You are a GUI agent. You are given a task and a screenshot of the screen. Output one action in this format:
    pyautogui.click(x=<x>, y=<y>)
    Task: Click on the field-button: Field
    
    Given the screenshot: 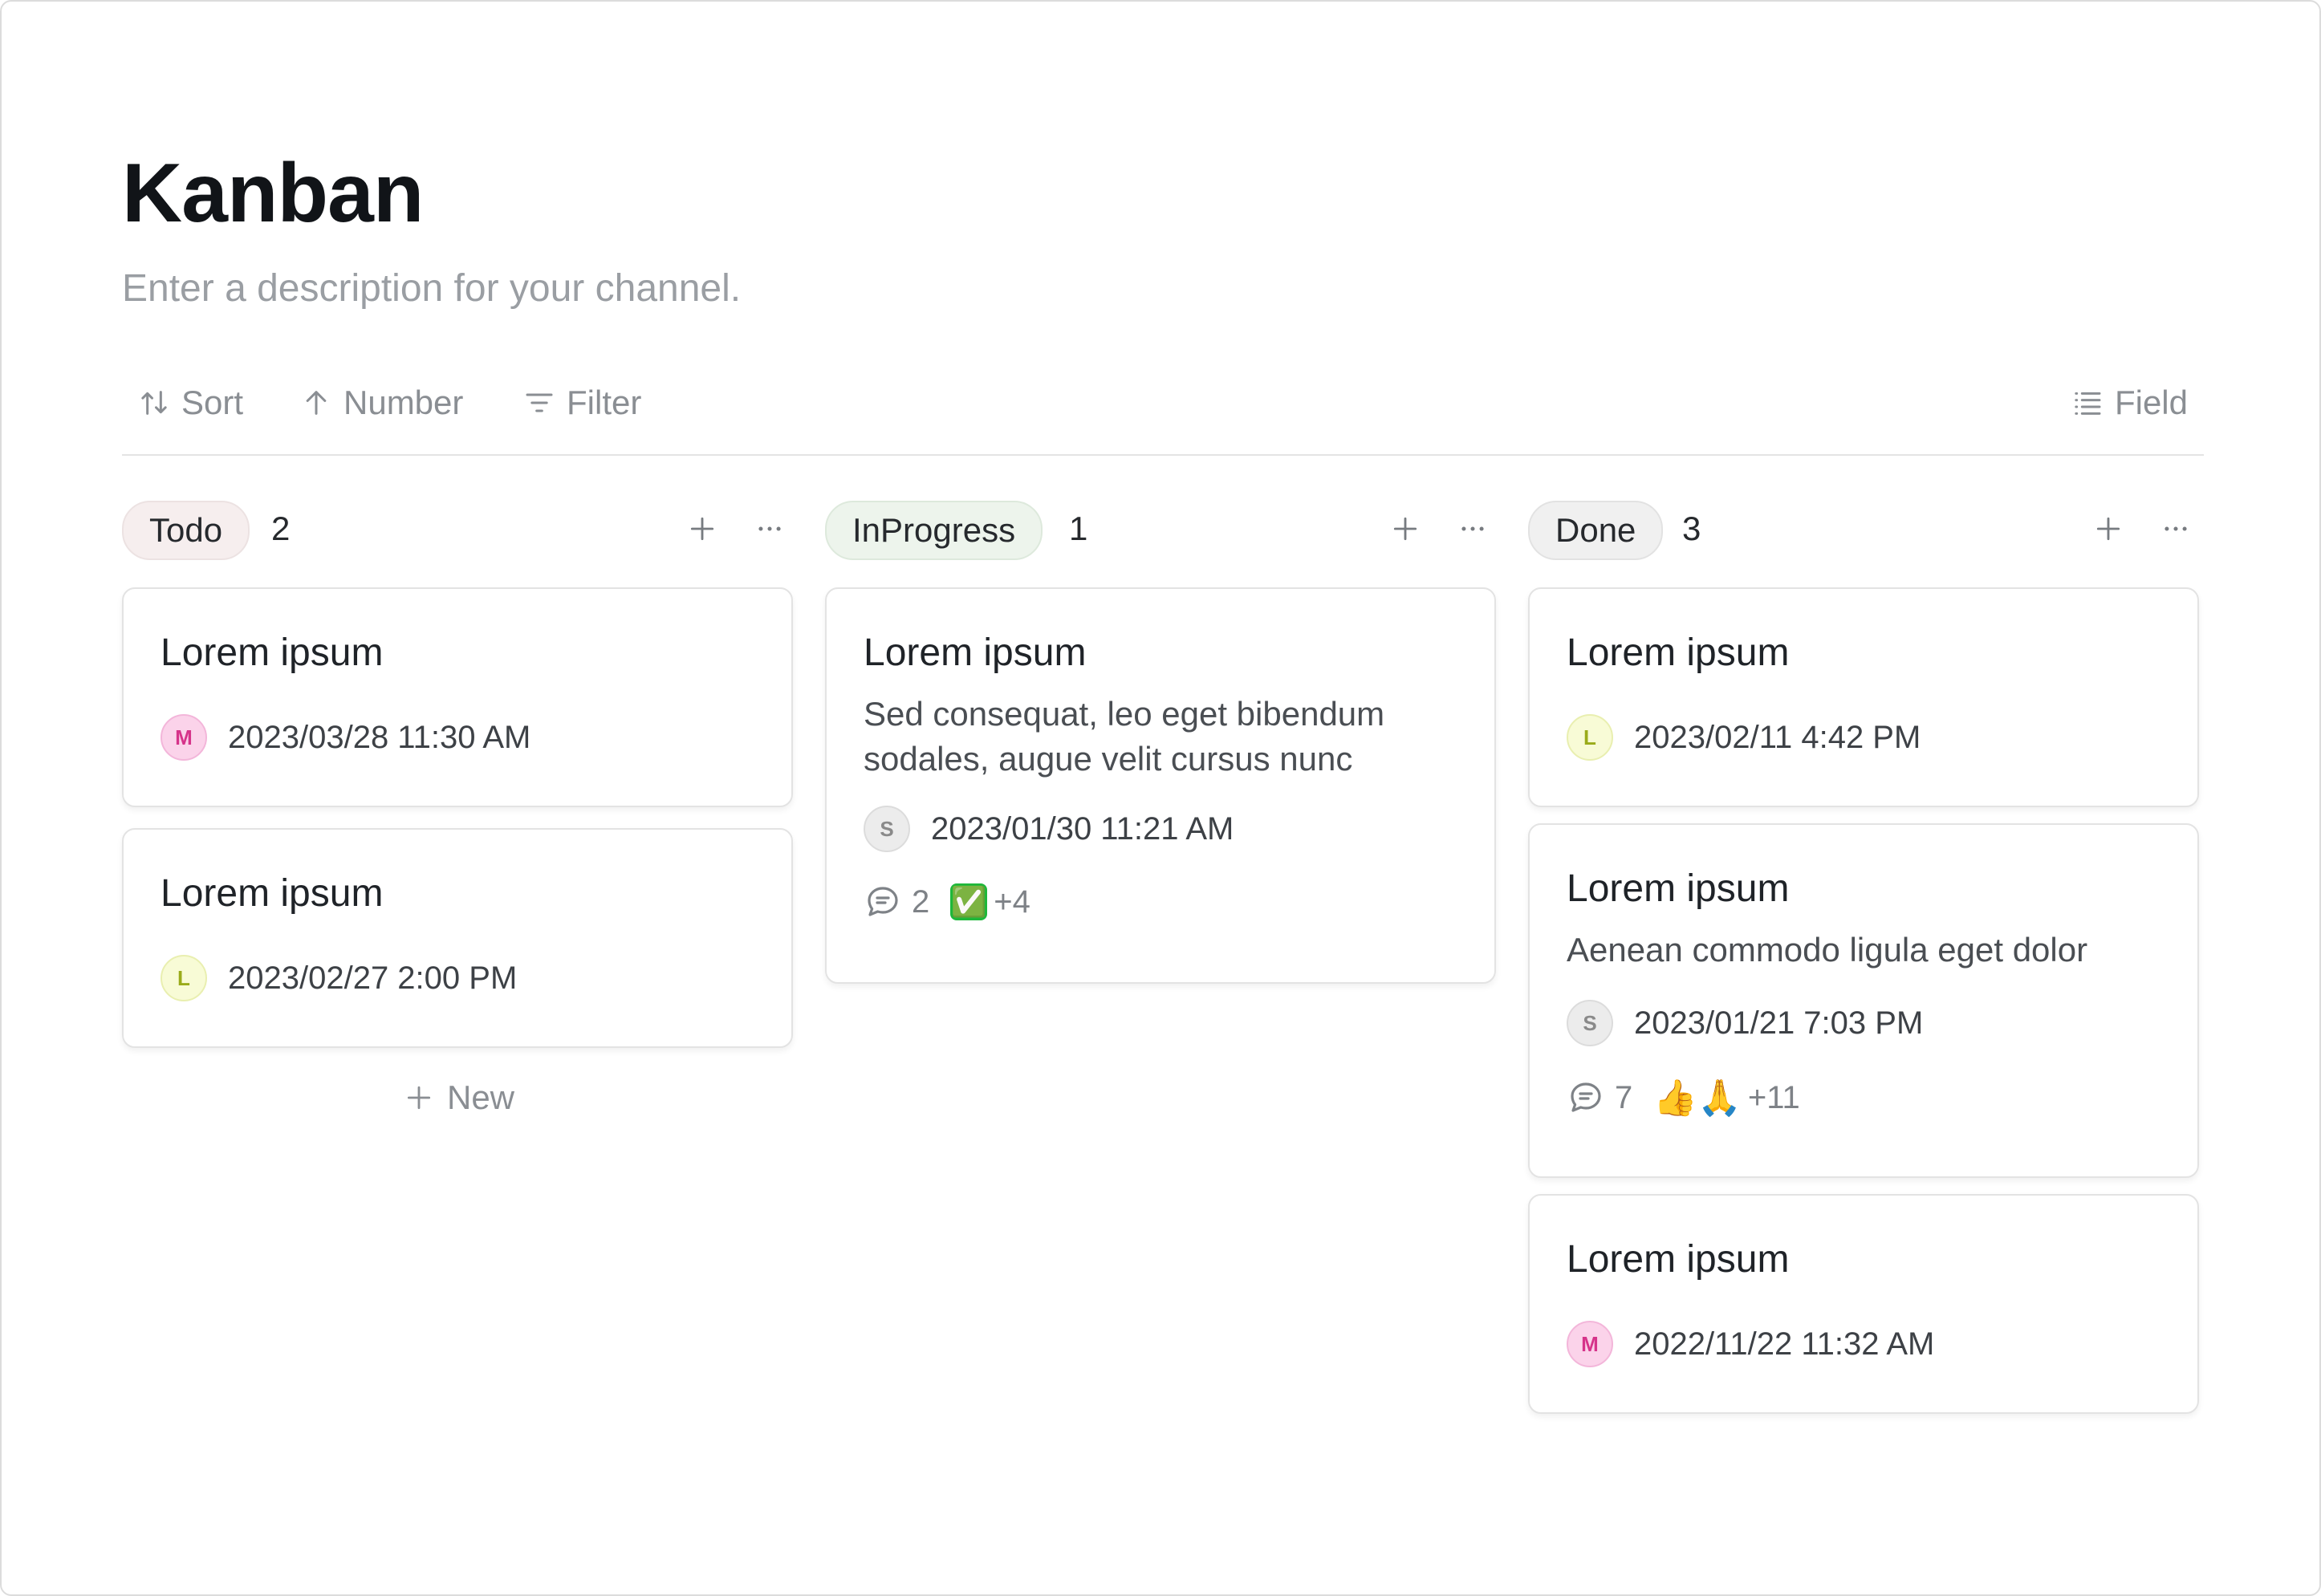 What is the action you would take?
    pyautogui.click(x=2130, y=403)
    